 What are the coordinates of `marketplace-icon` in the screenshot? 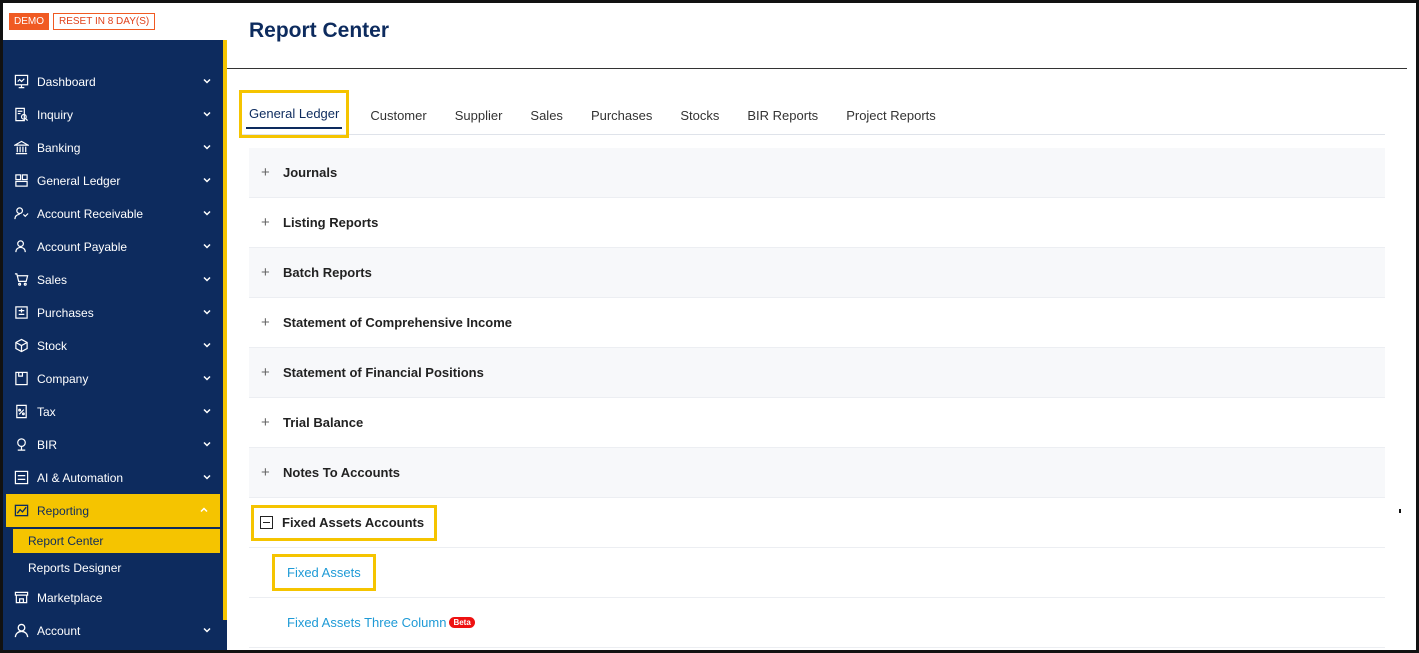 It's located at (21, 598).